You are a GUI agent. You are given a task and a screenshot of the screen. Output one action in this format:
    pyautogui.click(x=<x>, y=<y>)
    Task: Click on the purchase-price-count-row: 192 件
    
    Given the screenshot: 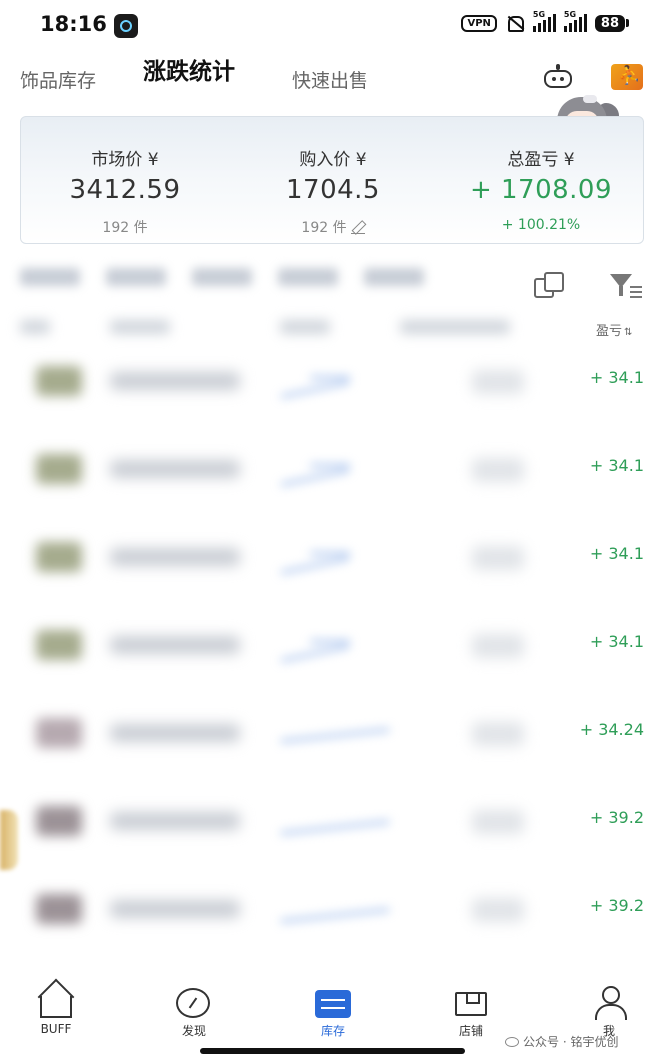 What is the action you would take?
    pyautogui.click(x=333, y=227)
    